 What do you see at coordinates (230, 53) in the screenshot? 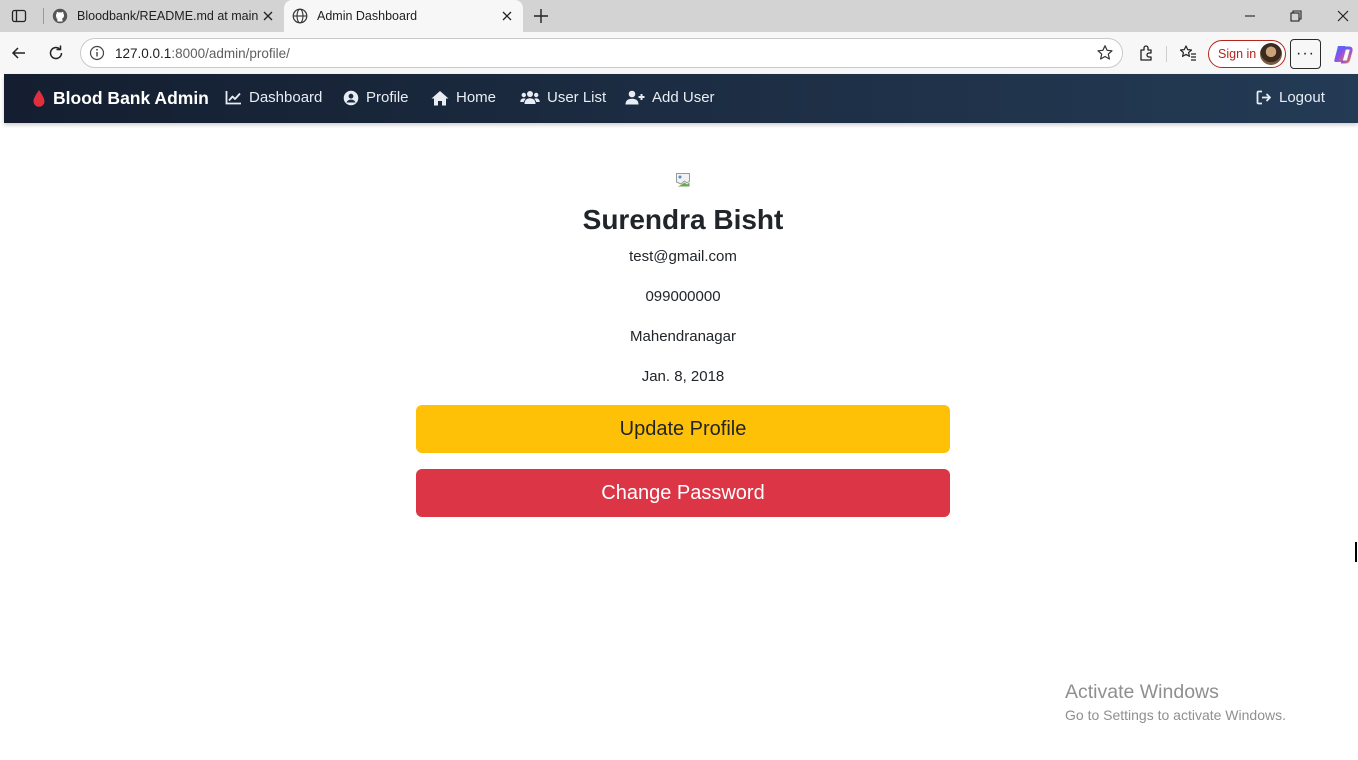
I see `url-path: :8000/admin/profile/` at bounding box center [230, 53].